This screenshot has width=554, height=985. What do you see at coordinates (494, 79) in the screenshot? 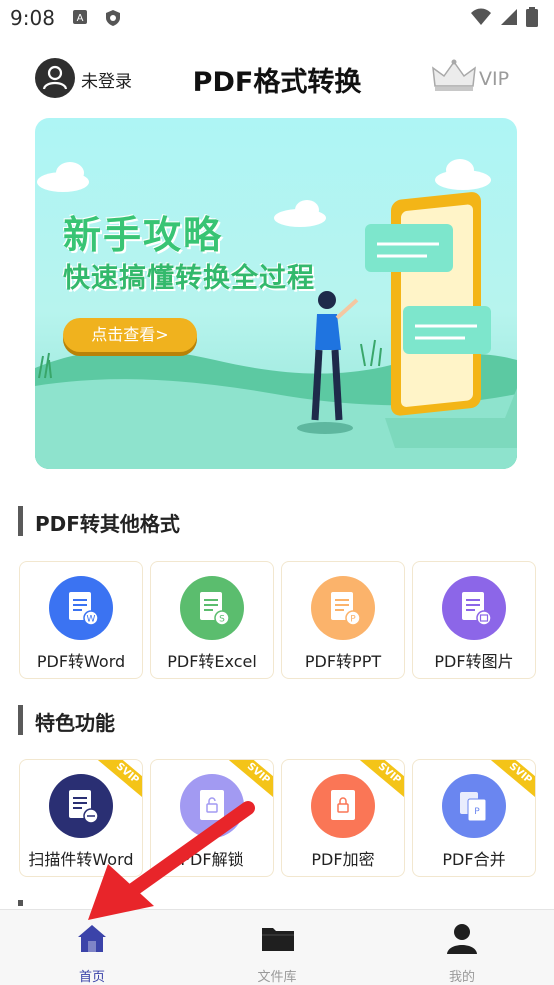
I see `vip-label: VIP` at bounding box center [494, 79].